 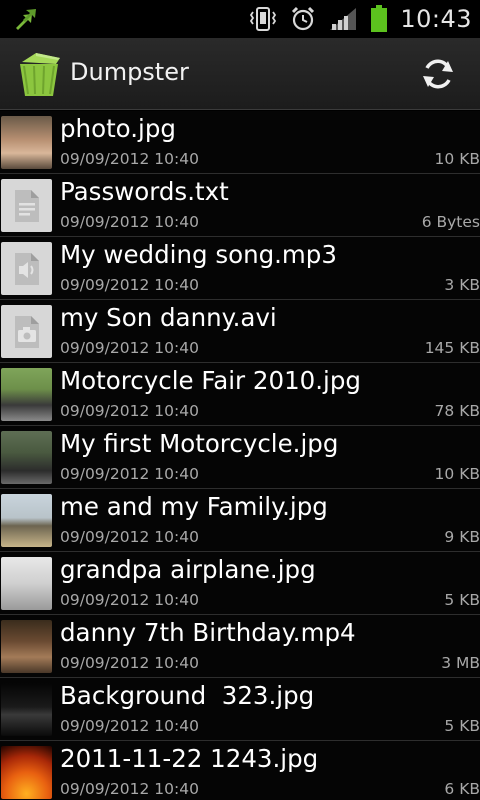 I want to click on signal-icon, so click(x=343, y=19).